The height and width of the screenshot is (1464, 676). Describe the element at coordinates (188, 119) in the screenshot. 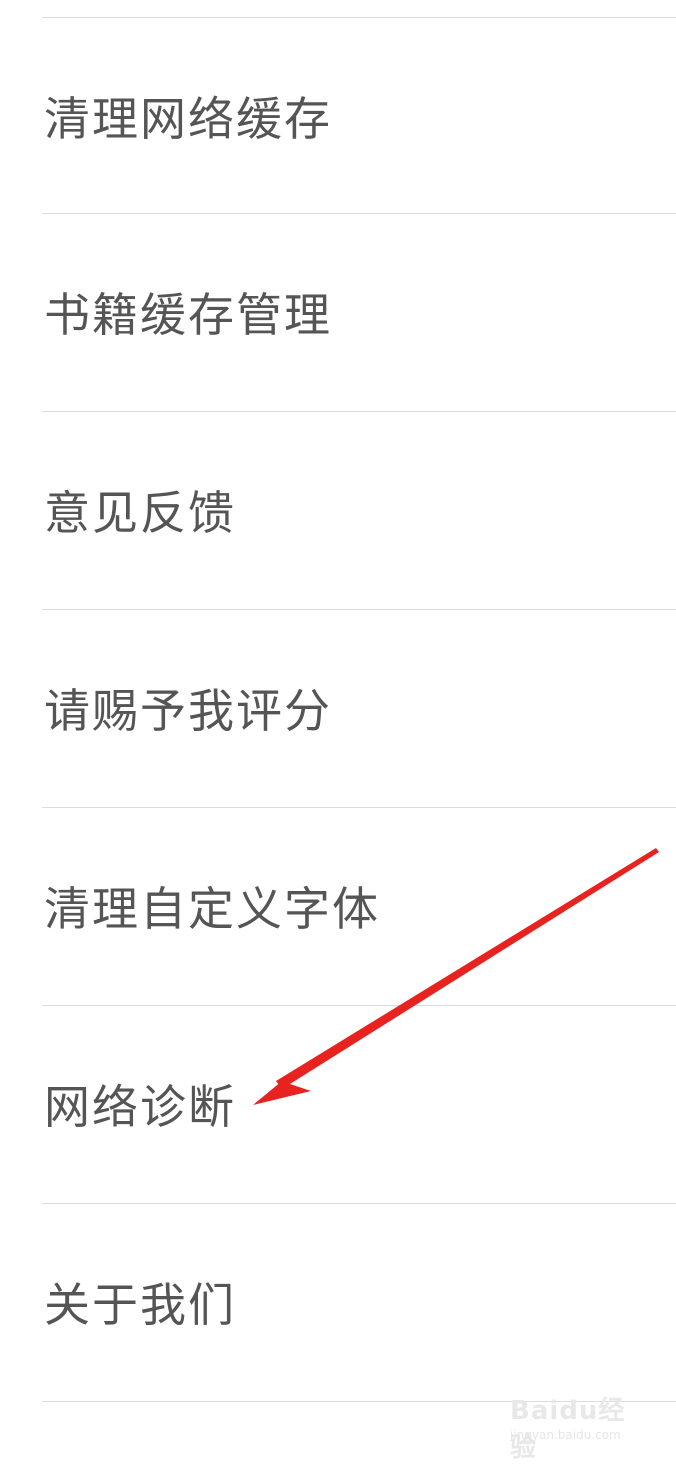

I see `settings-item-label: 清理网络缓存` at that location.